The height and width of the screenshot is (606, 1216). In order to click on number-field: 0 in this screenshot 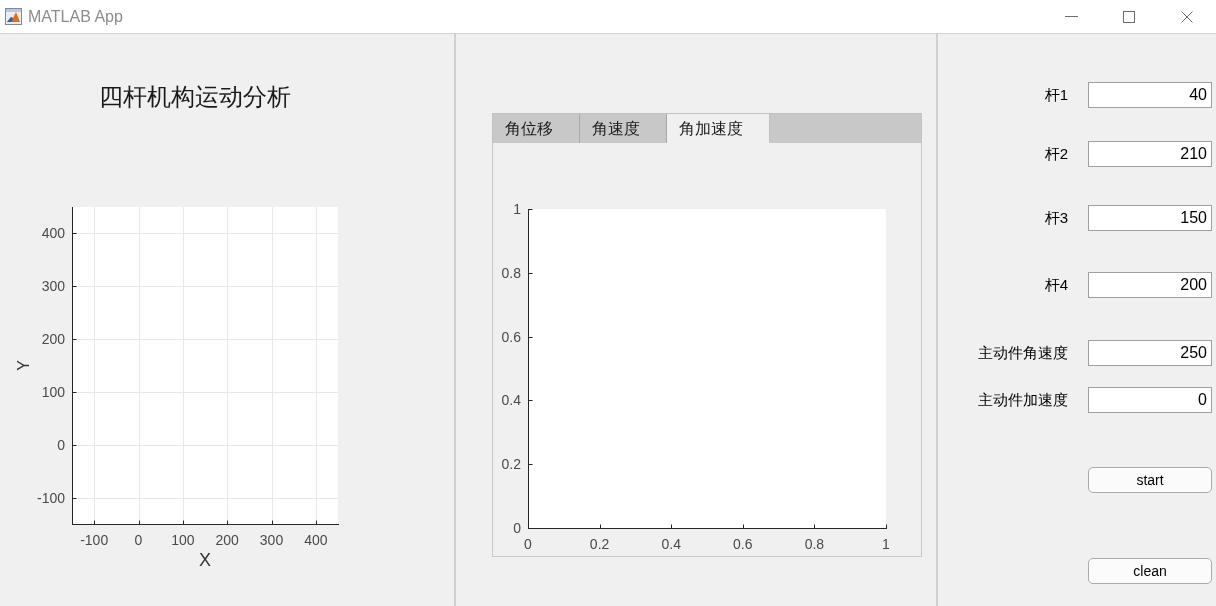, I will do `click(1150, 400)`.